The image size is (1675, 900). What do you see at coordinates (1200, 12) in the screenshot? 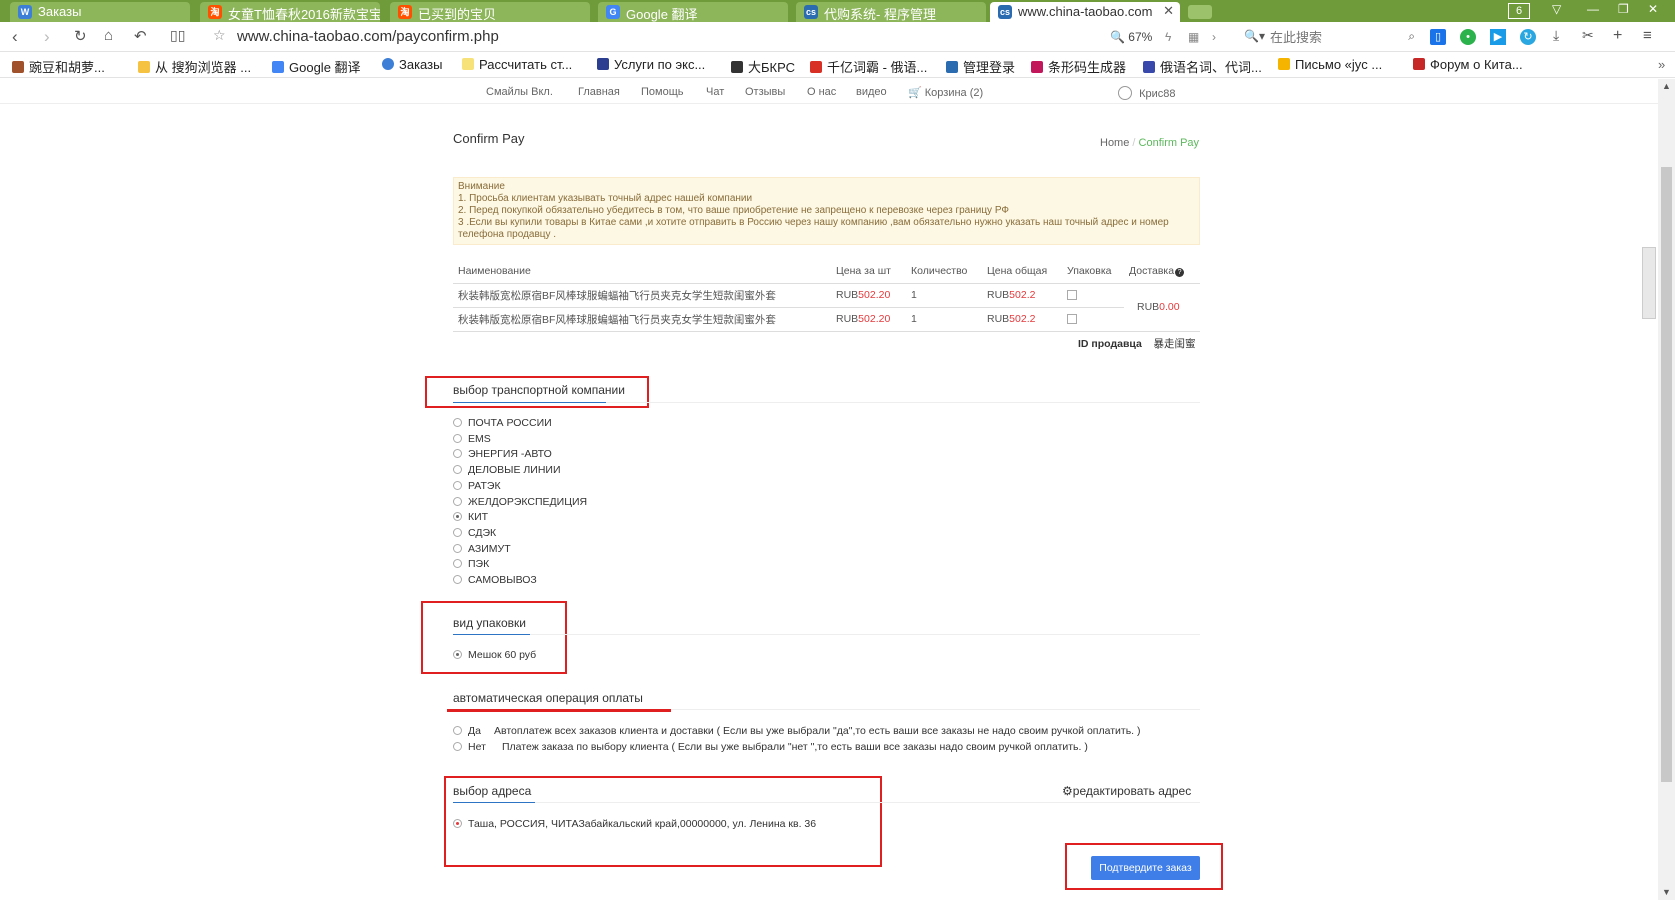
I see `new-tab-button` at bounding box center [1200, 12].